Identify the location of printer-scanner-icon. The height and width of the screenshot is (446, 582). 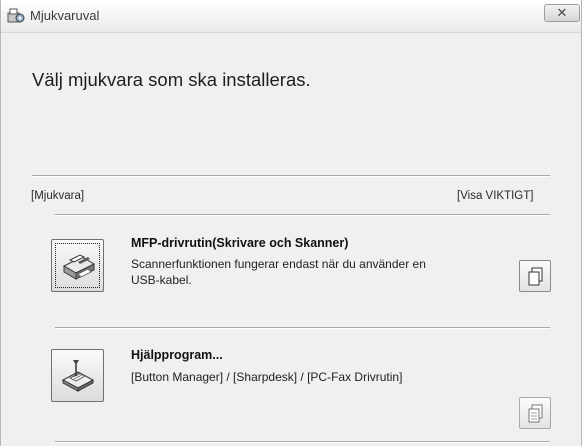
(79, 267).